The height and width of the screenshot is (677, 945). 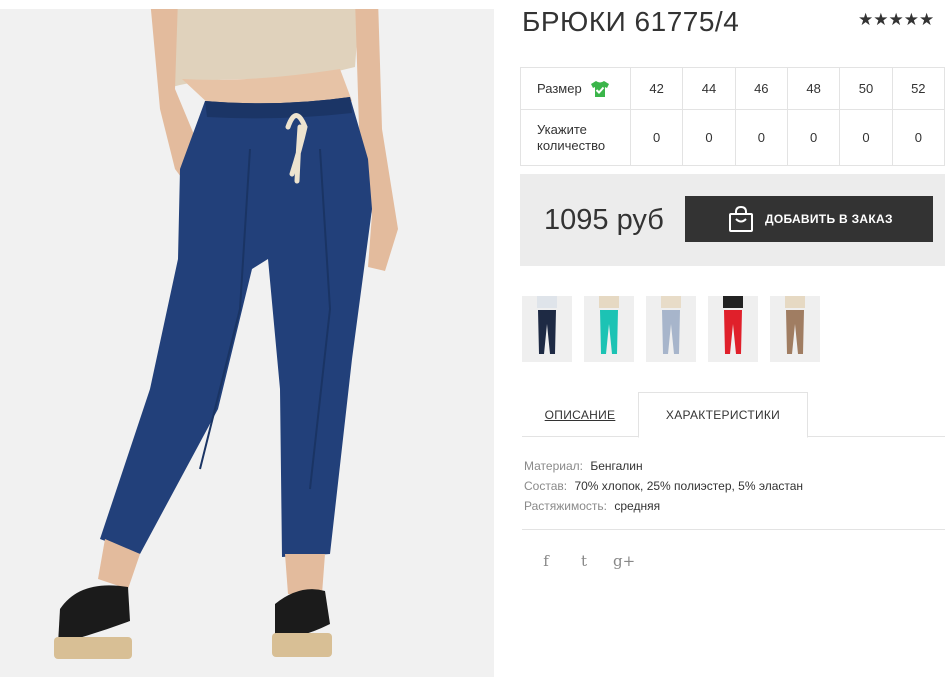 I want to click on size-cell: 50, so click(x=866, y=88).